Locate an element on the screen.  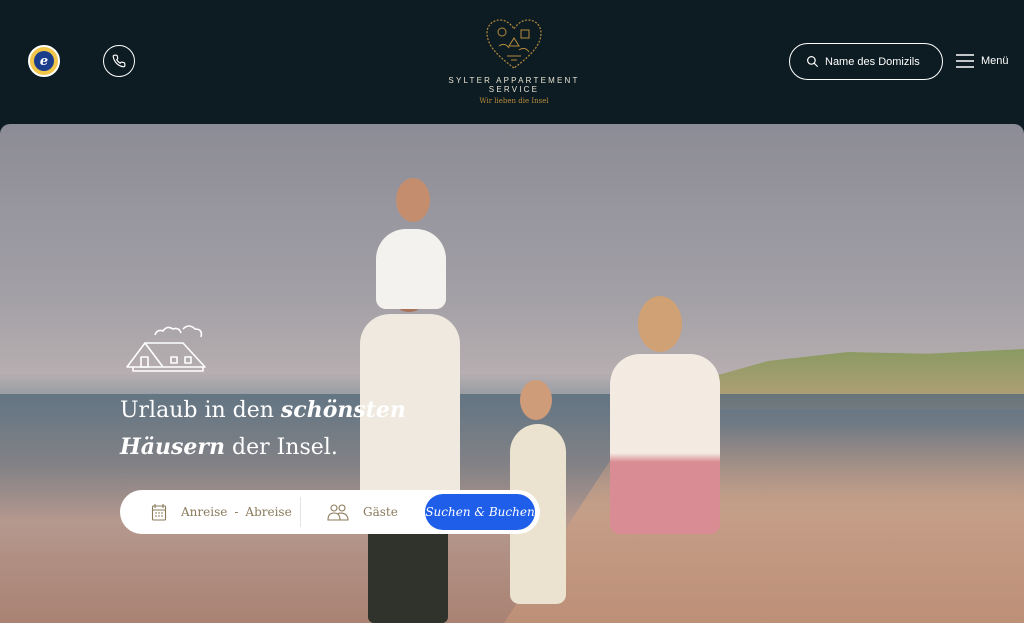
departure-label: Abreise is located at coordinates (268, 512).